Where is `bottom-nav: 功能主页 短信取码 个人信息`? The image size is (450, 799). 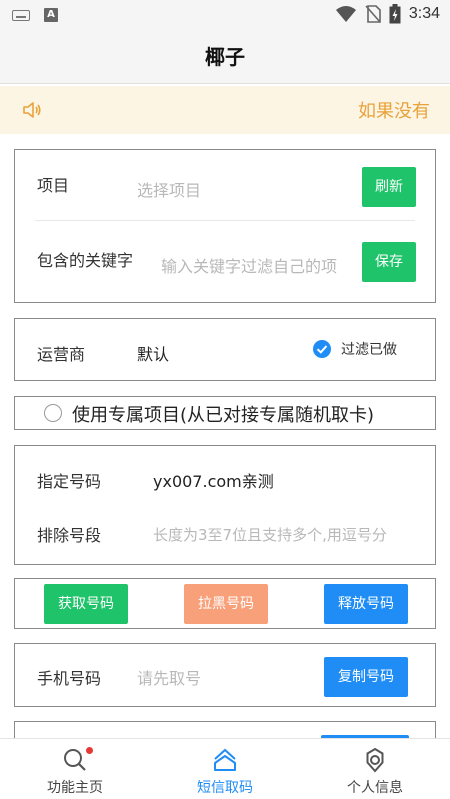 bottom-nav: 功能主页 短信取码 个人信息 is located at coordinates (225, 768).